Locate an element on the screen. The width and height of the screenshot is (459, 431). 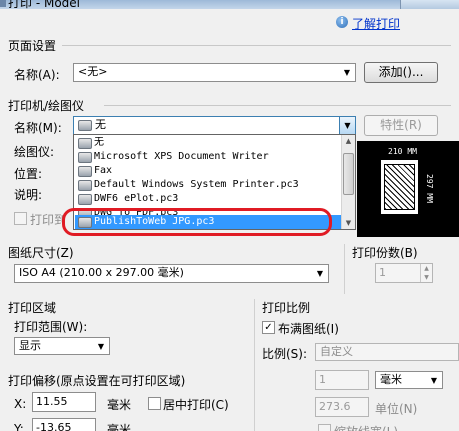
plot-range-select: 显示 ▼ is located at coordinates (62, 346).